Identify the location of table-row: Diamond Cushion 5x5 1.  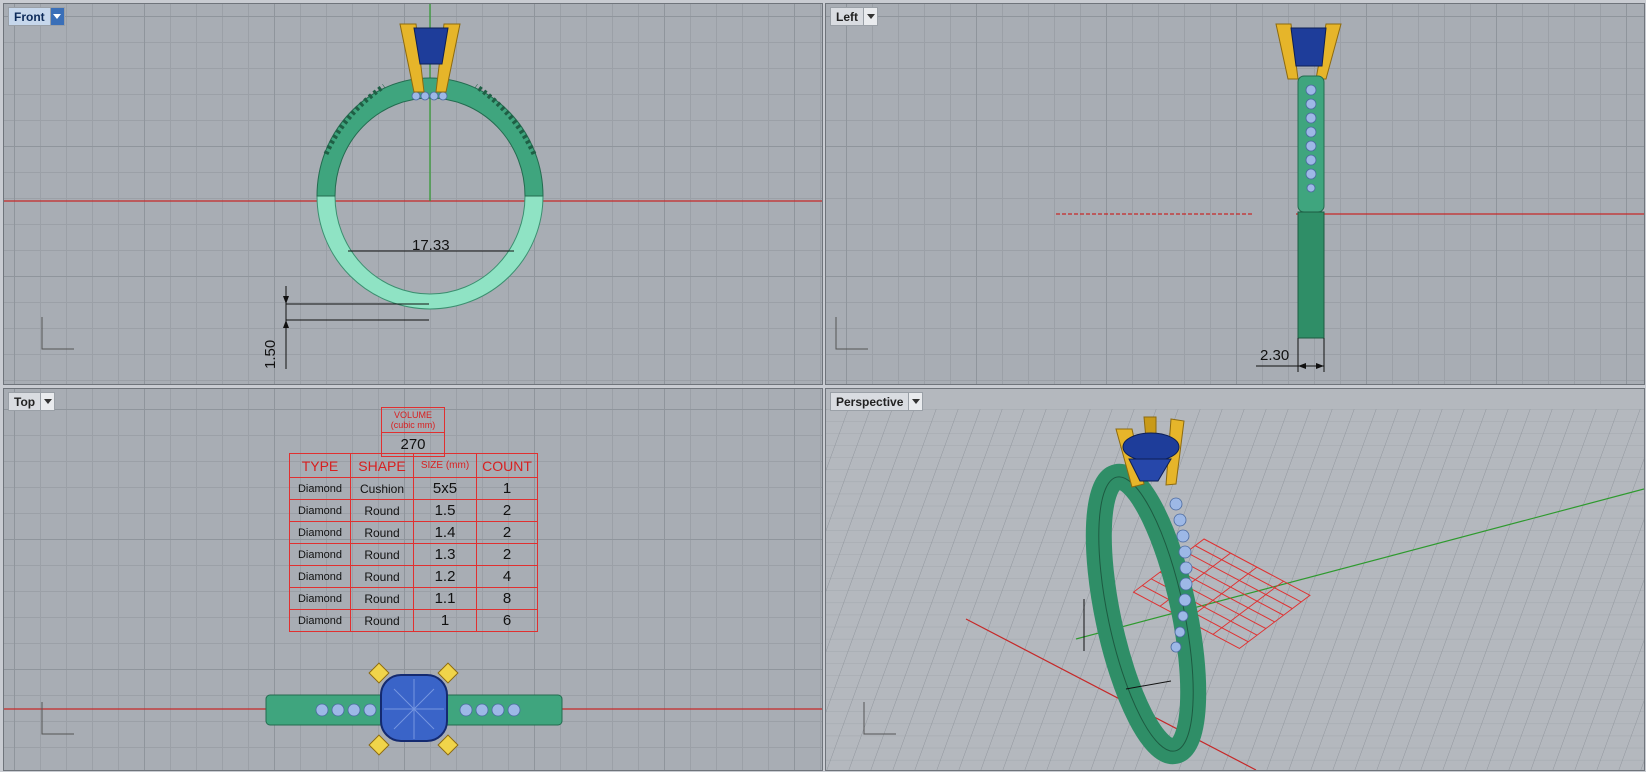
(413, 488).